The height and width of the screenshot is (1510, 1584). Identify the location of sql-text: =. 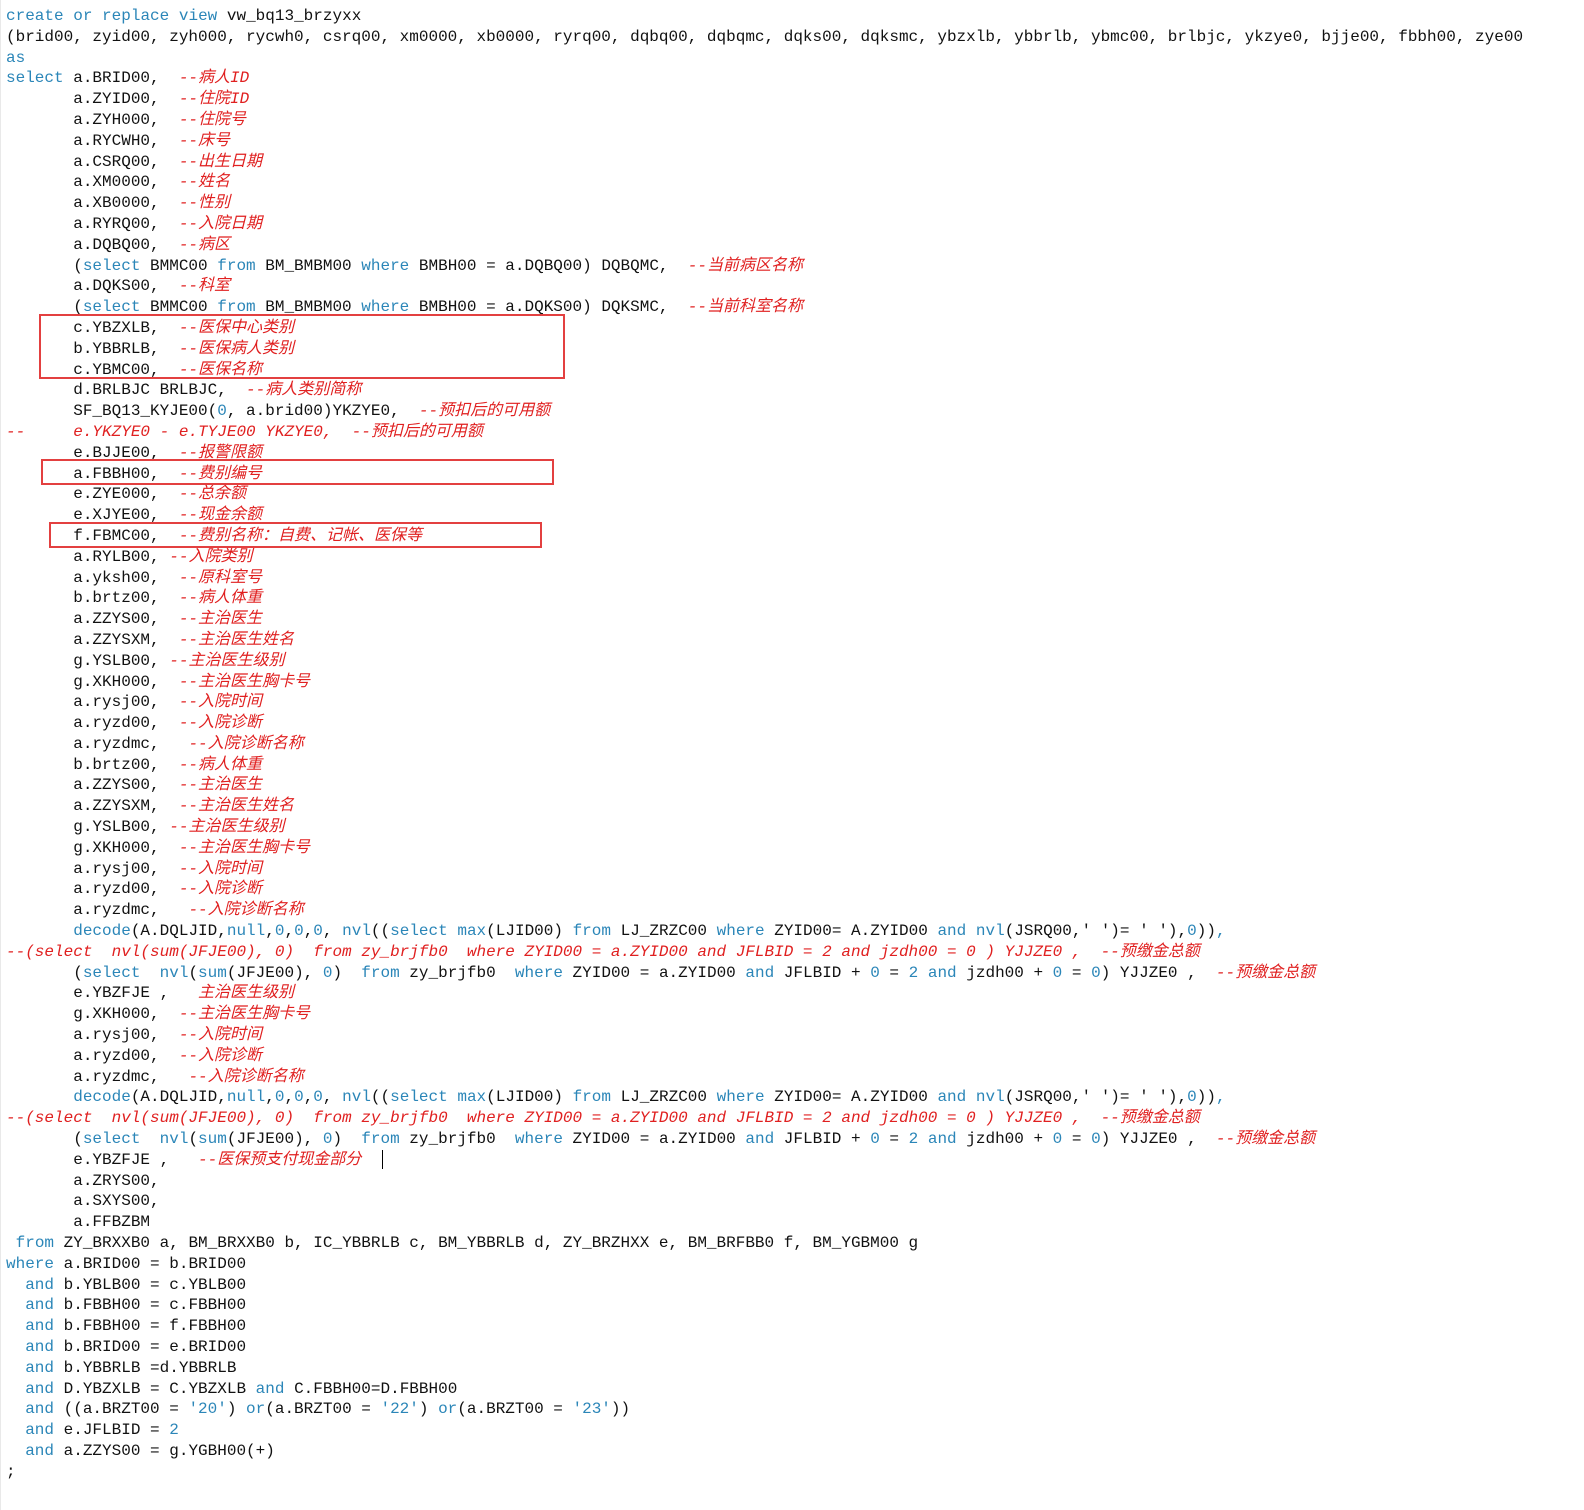
(894, 1139).